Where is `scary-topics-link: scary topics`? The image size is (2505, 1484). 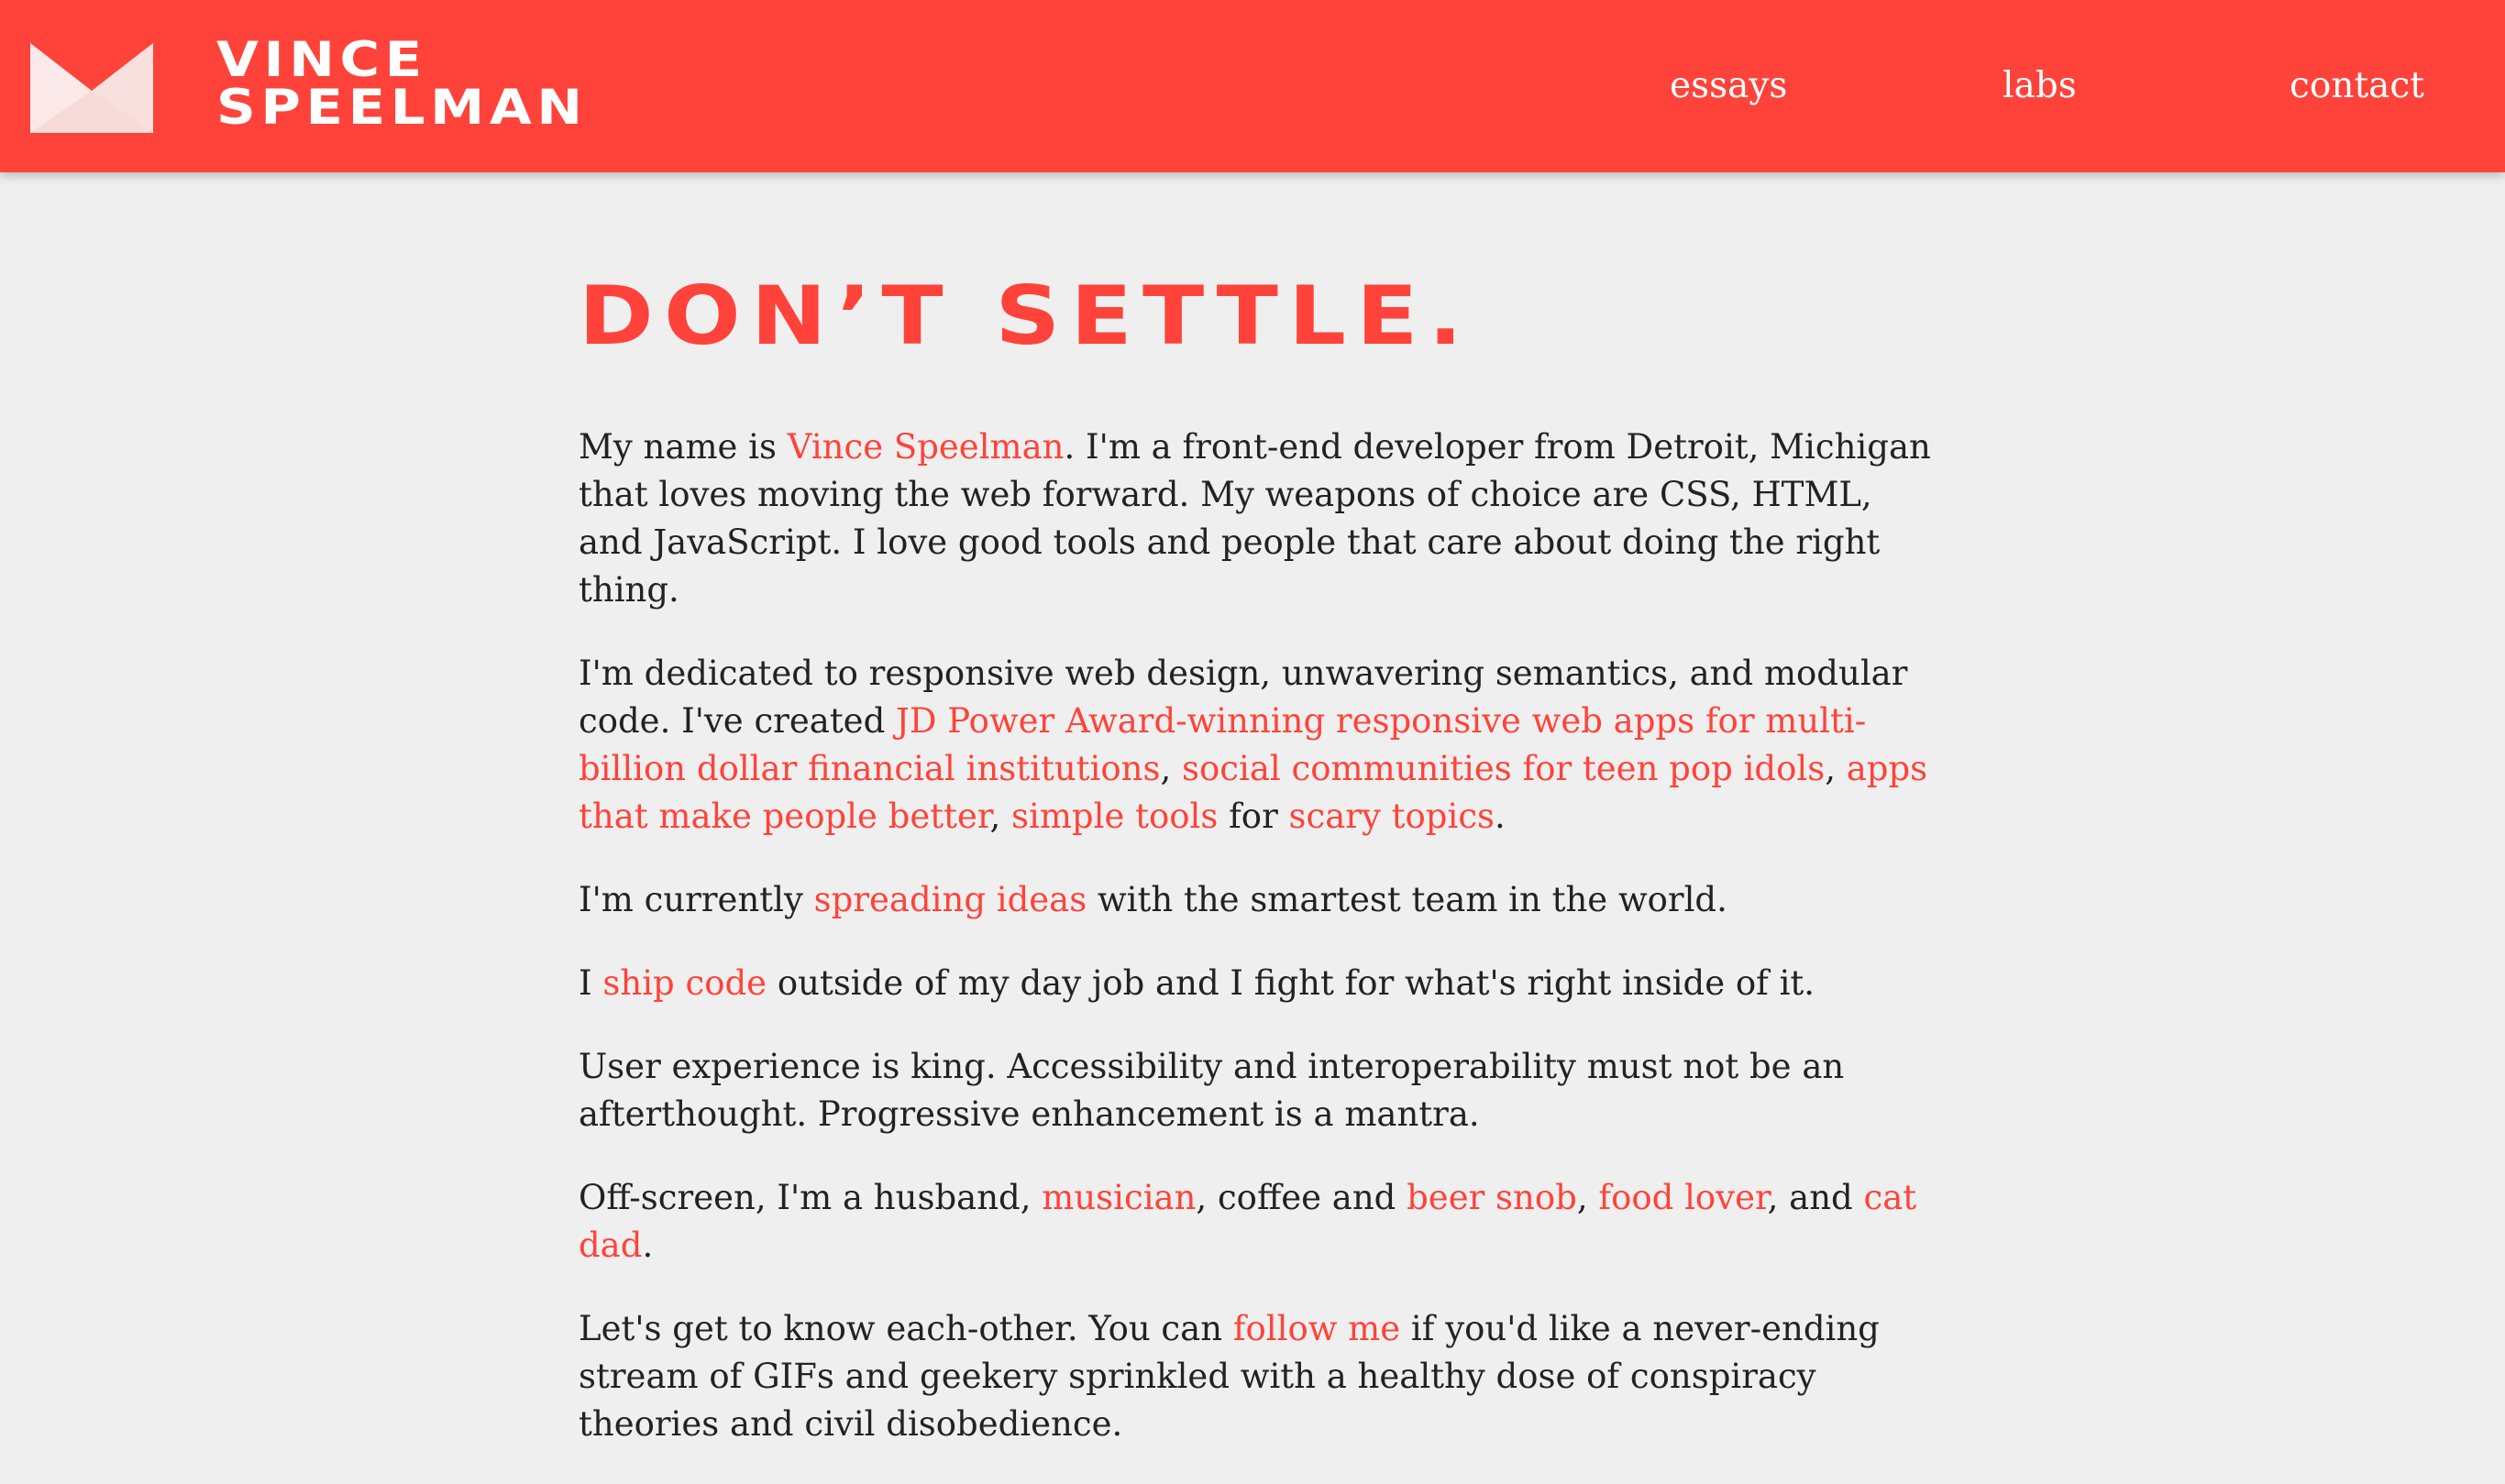 scary-topics-link: scary topics is located at coordinates (1392, 816).